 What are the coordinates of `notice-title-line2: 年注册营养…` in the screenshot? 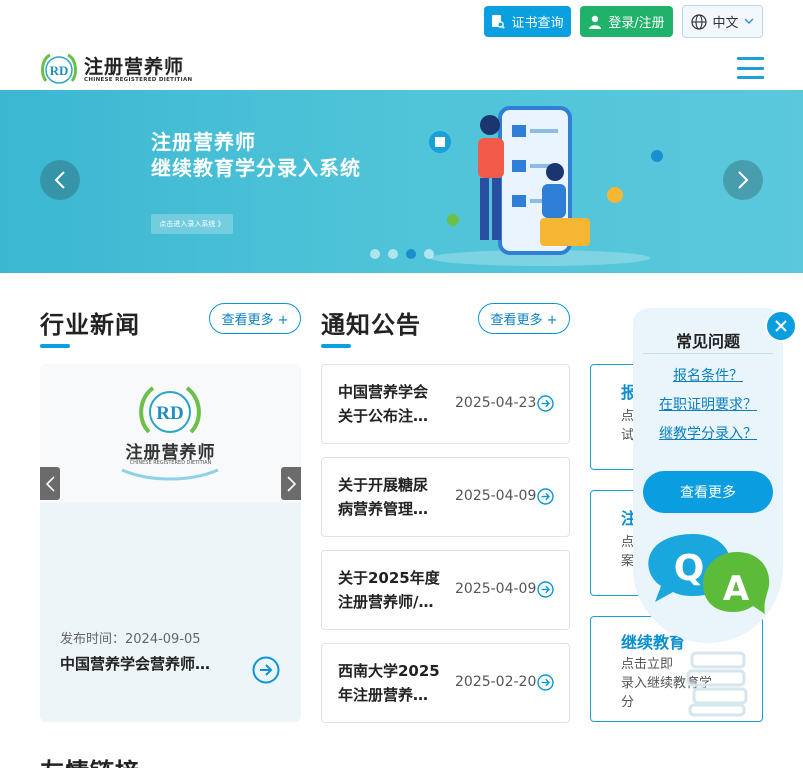 It's located at (383, 695).